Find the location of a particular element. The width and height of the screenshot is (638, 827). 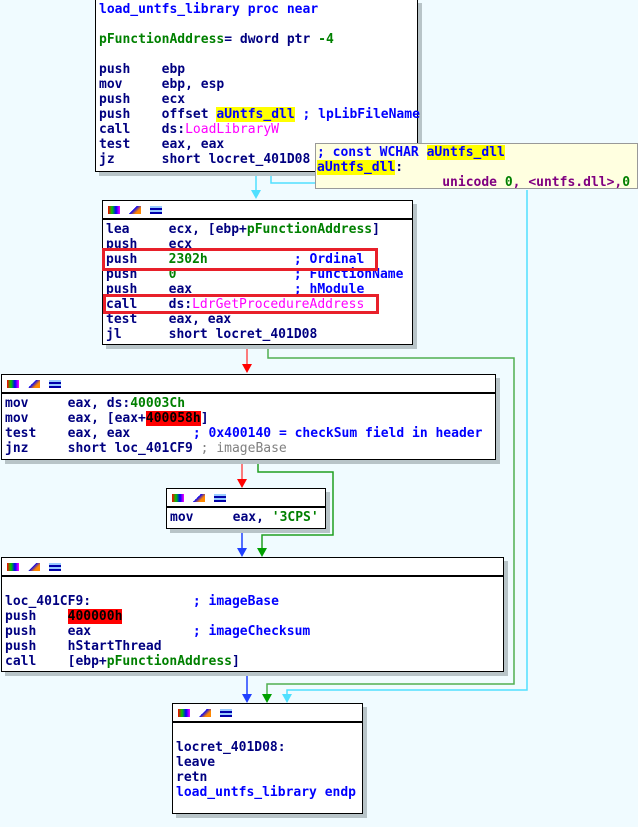

code-line: jl short locret_401D08 is located at coordinates (257, 334).